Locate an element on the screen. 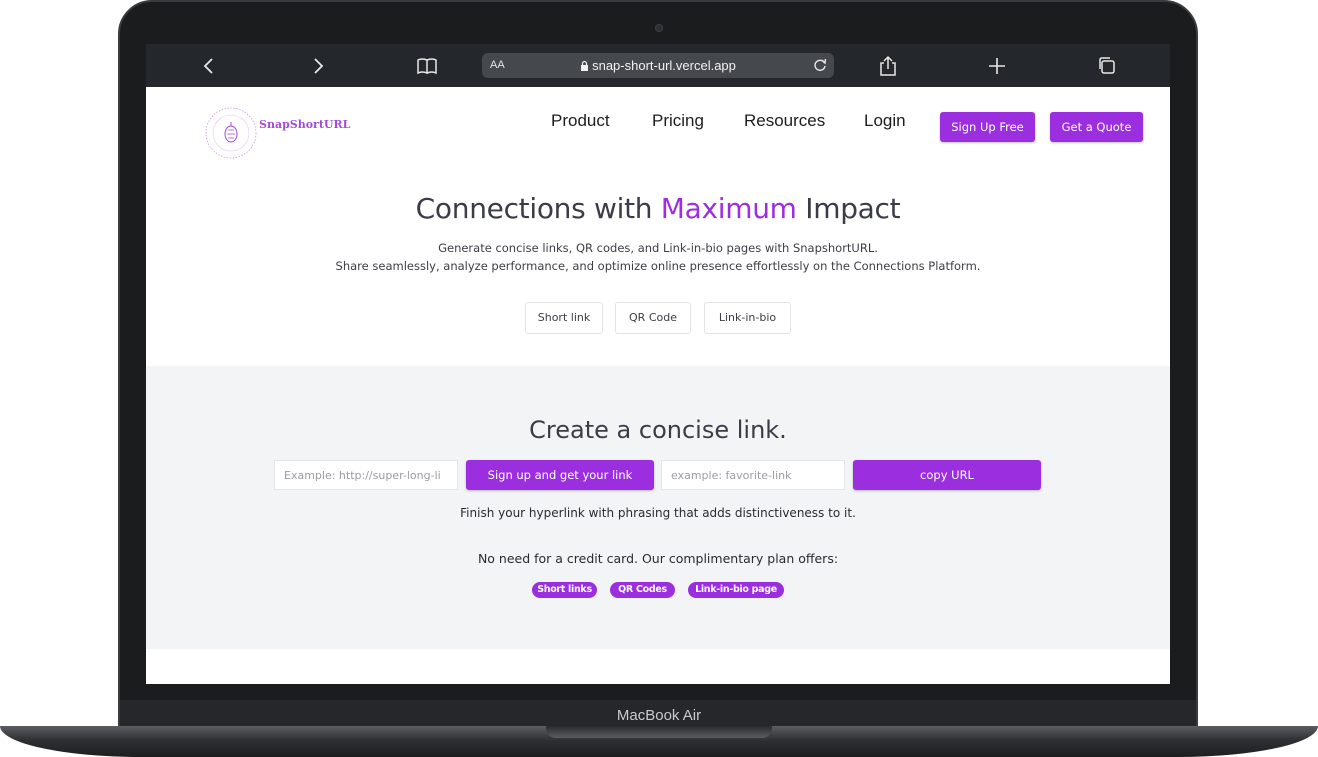  new-tab-icon is located at coordinates (997, 66).